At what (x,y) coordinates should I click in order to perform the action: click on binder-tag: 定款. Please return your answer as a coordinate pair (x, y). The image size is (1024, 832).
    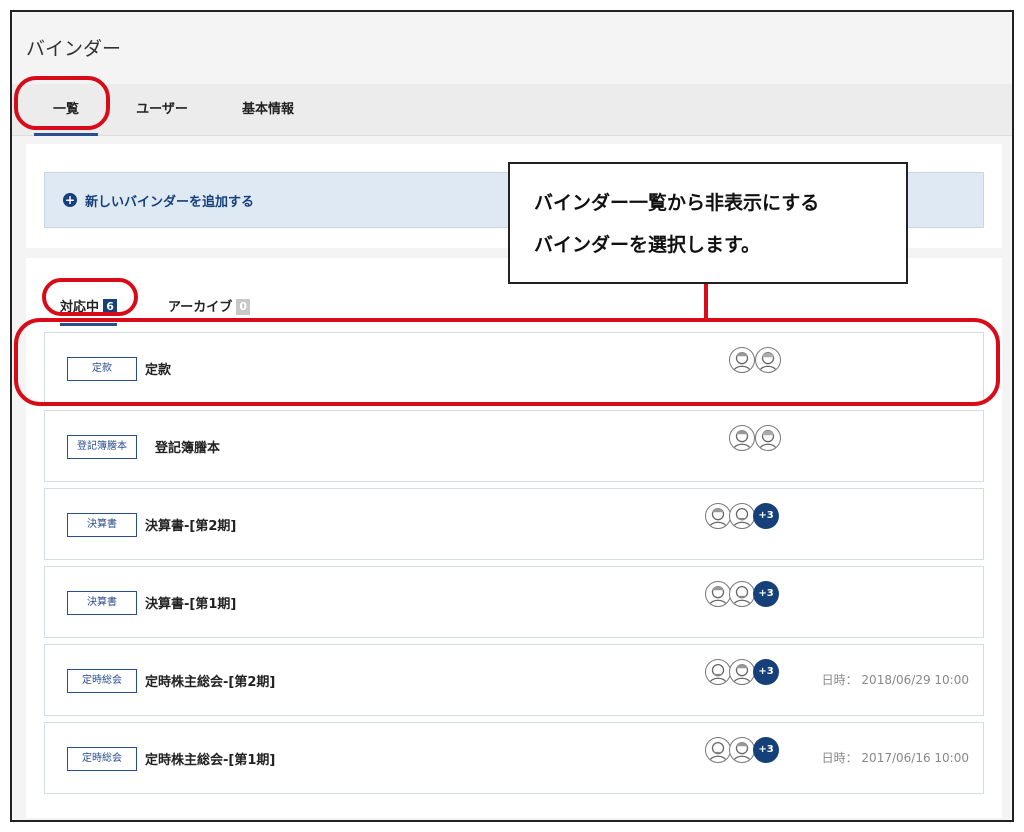
    Looking at the image, I should click on (102, 369).